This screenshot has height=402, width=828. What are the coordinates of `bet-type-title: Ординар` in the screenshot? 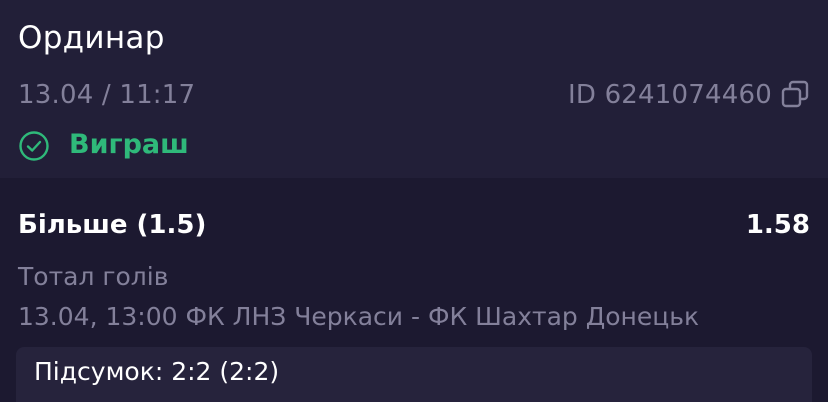 It's located at (91, 38).